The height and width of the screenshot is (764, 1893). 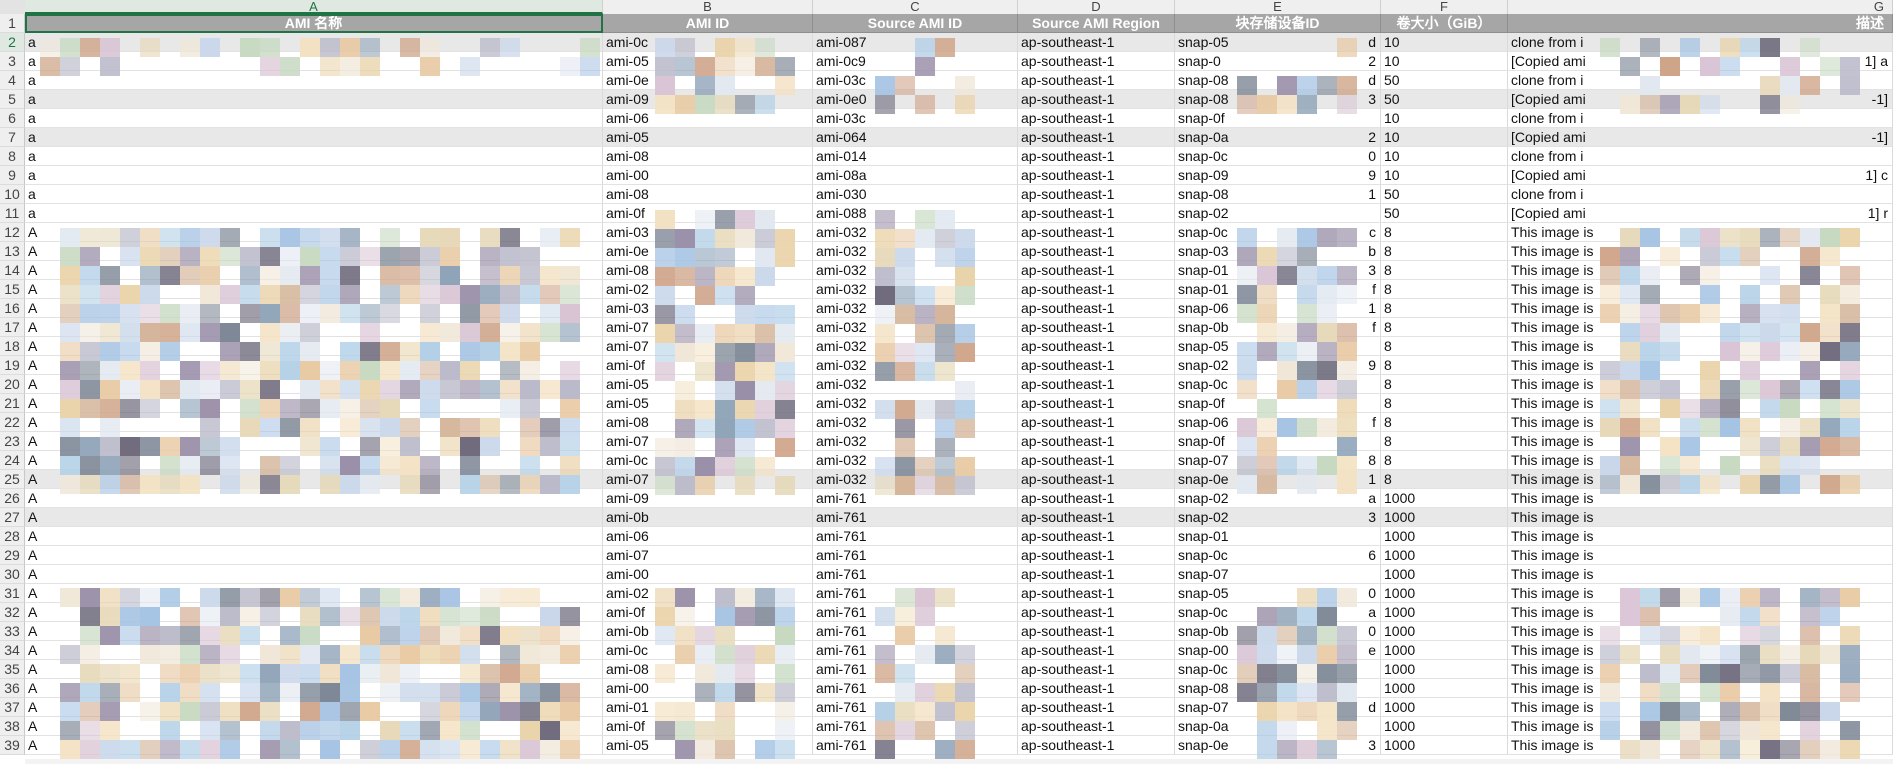 I want to click on cell-volume-size: 8, so click(x=1444, y=270).